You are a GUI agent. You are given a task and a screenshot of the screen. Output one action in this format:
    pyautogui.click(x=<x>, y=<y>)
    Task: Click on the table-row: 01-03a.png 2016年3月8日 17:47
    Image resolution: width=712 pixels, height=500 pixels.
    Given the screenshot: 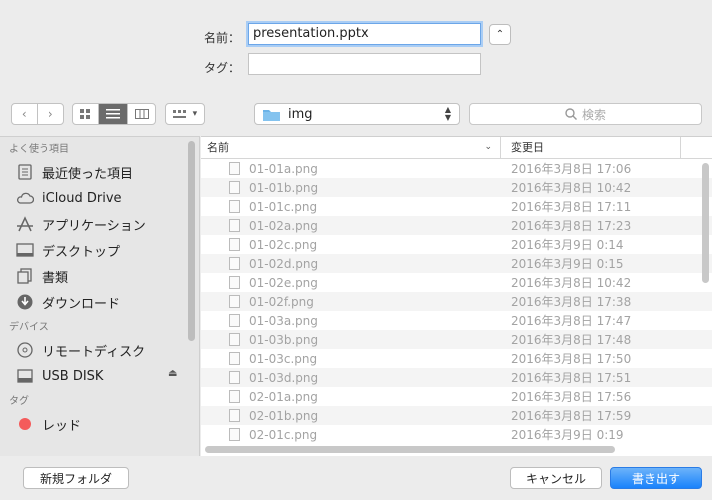 What is the action you would take?
    pyautogui.click(x=456, y=320)
    